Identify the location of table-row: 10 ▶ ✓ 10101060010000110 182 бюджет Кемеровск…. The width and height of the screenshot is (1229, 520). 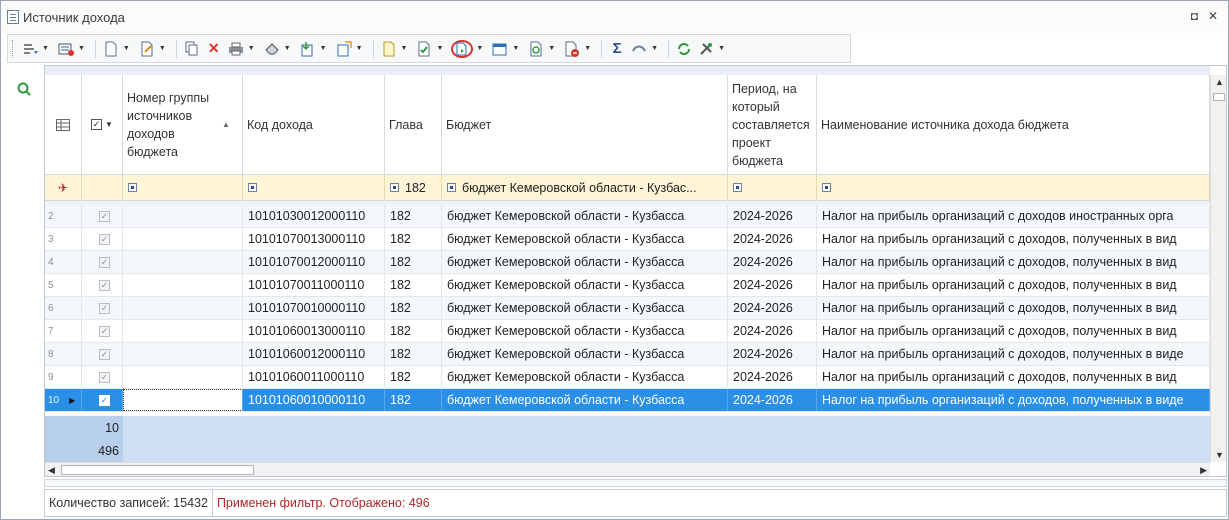
(627, 400).